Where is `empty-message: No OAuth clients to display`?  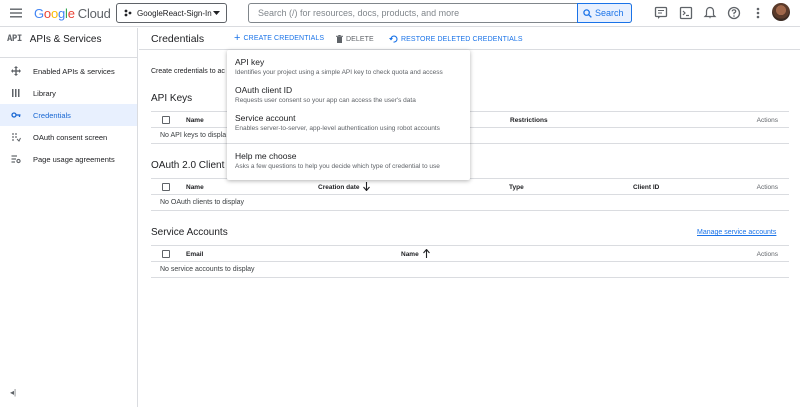 empty-message: No OAuth clients to display is located at coordinates (470, 203).